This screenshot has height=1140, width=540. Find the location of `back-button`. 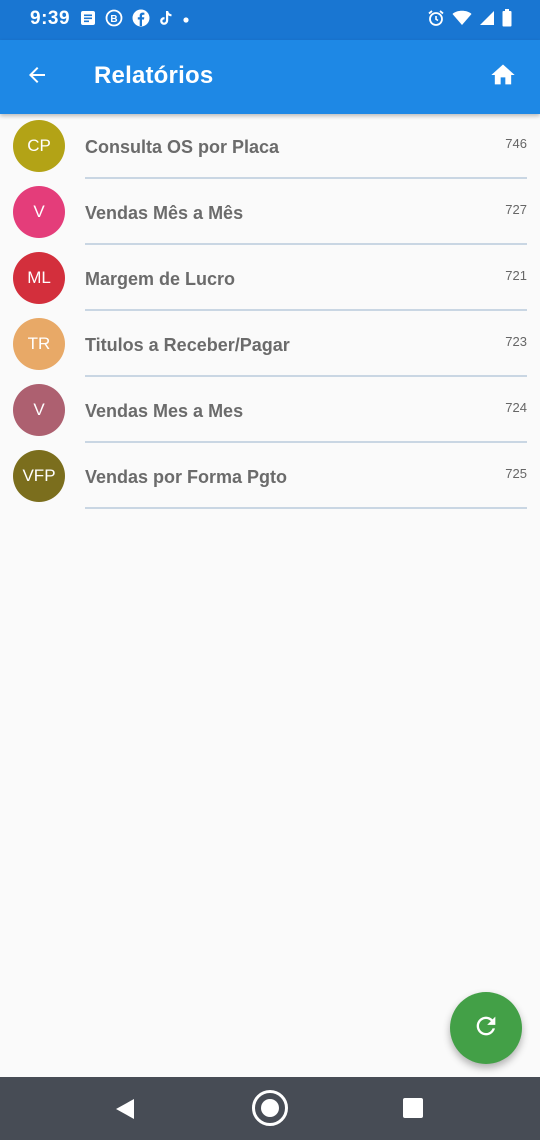

back-button is located at coordinates (37, 77).